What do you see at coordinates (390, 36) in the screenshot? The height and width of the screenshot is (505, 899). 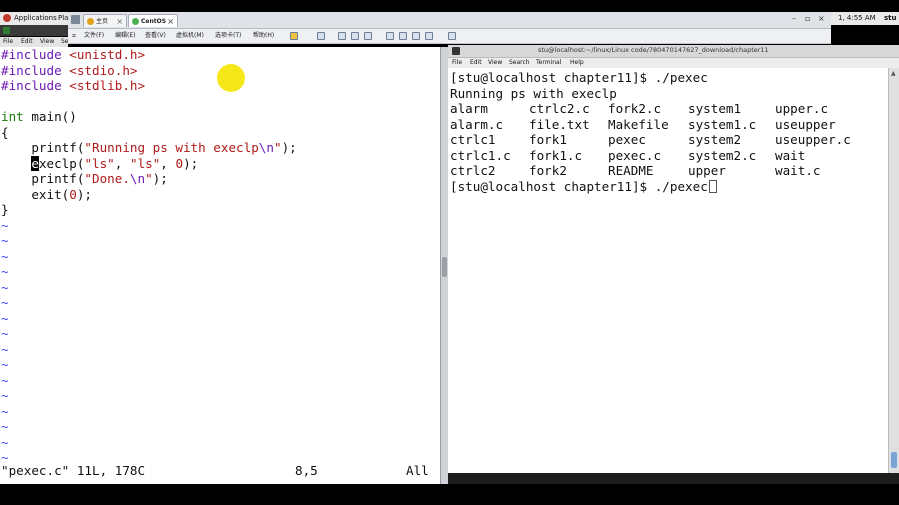 I see `sidebar-icon` at bounding box center [390, 36].